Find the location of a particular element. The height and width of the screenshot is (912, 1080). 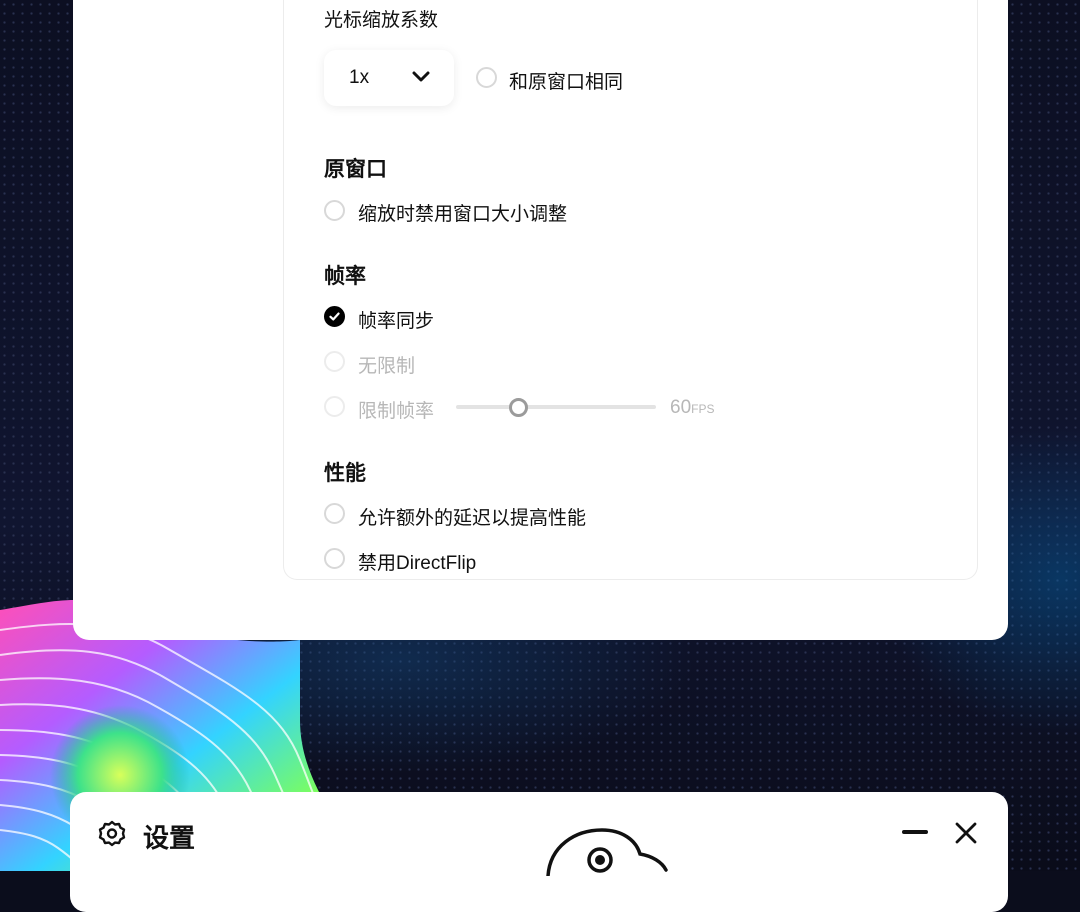

allow-latency-label: 允许额外的延迟以提高性能 is located at coordinates (472, 518).